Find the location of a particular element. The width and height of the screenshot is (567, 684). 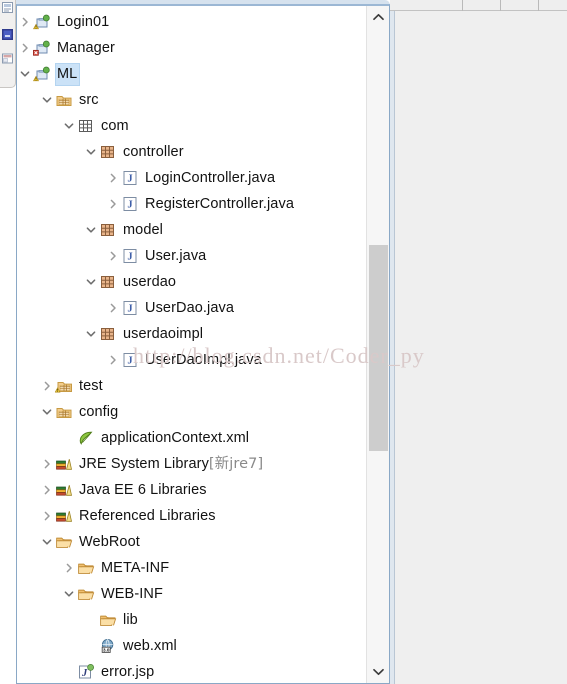

tree-row-label: model is located at coordinates (143, 229).